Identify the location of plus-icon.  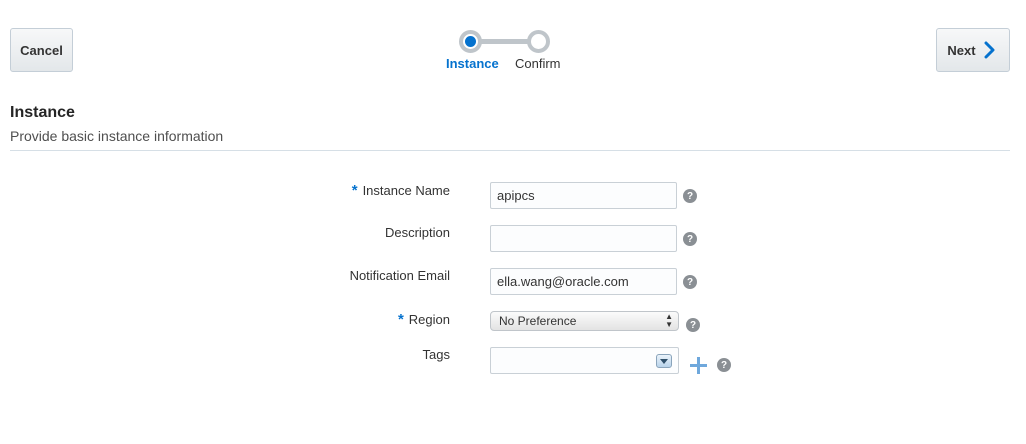
(698, 365).